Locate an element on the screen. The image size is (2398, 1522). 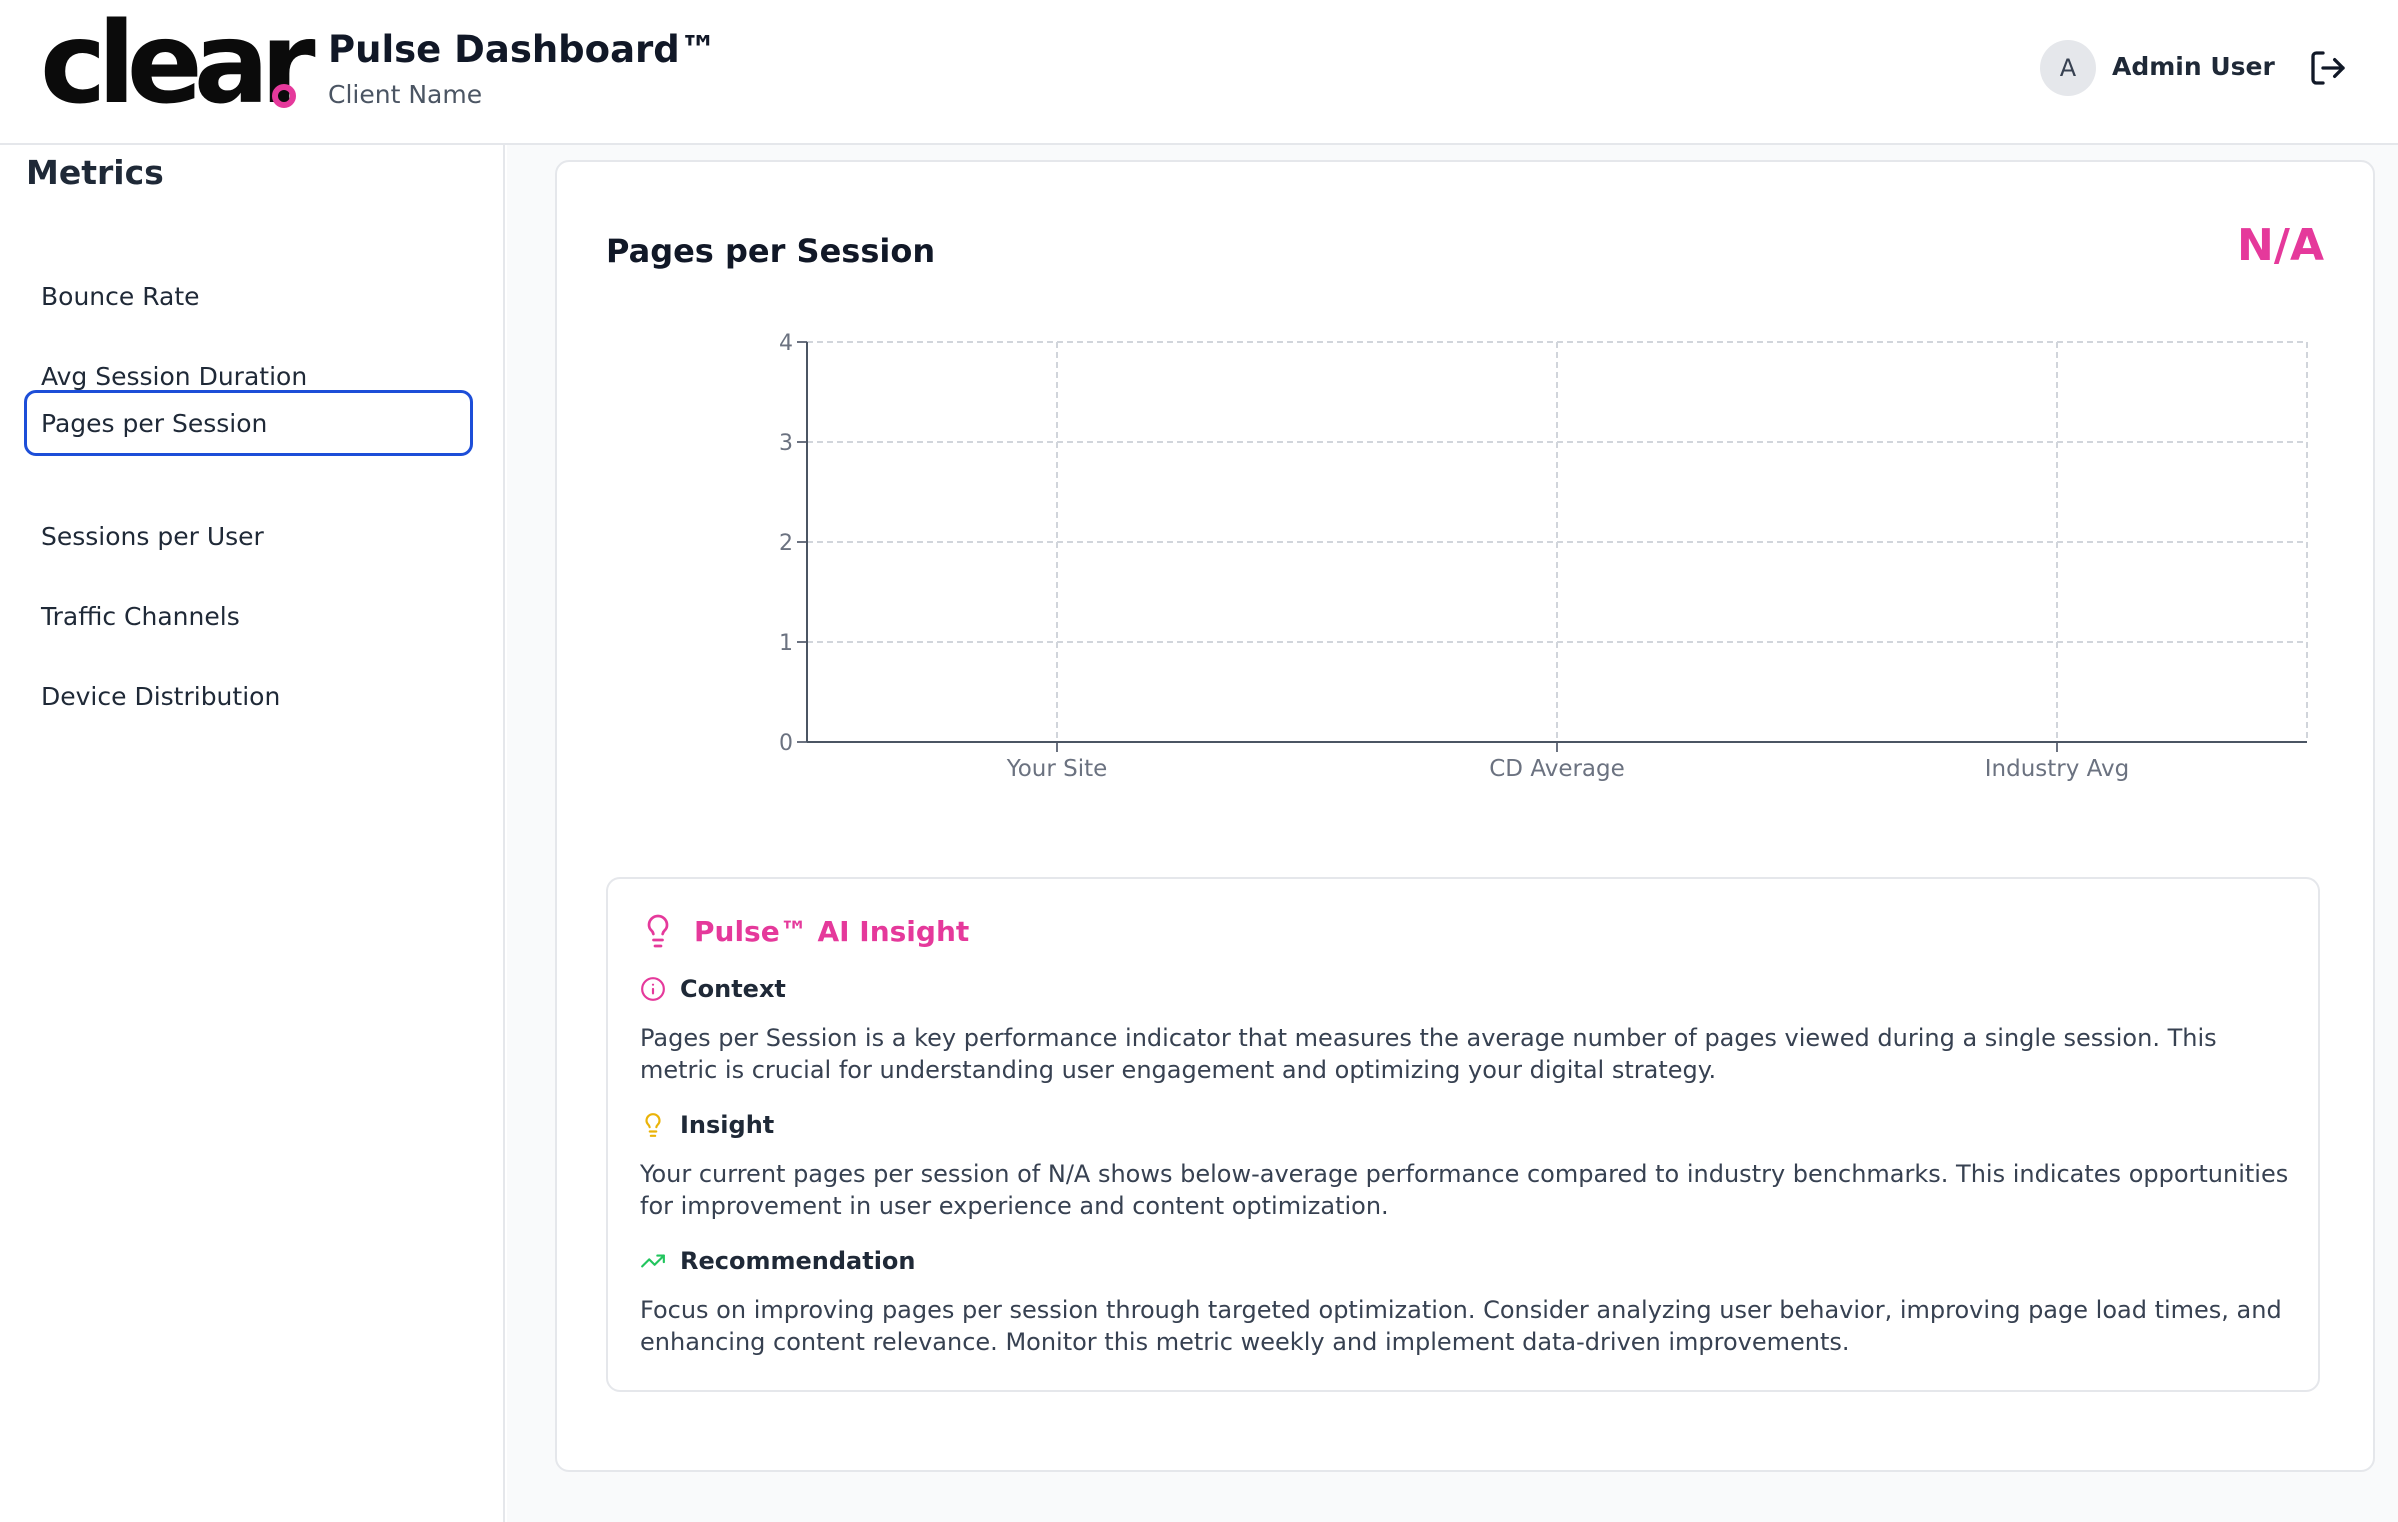
avatar: A is located at coordinates (2068, 68).